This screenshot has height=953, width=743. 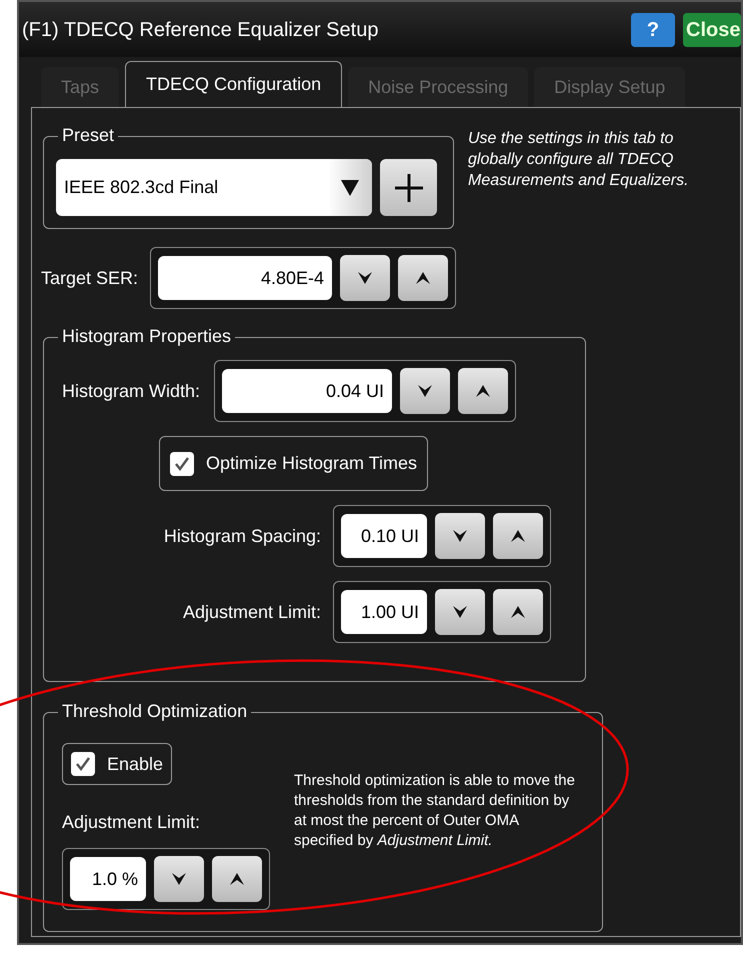 I want to click on window-title: (F1) TDECQ Reference Equalizer Setup, so click(x=201, y=30).